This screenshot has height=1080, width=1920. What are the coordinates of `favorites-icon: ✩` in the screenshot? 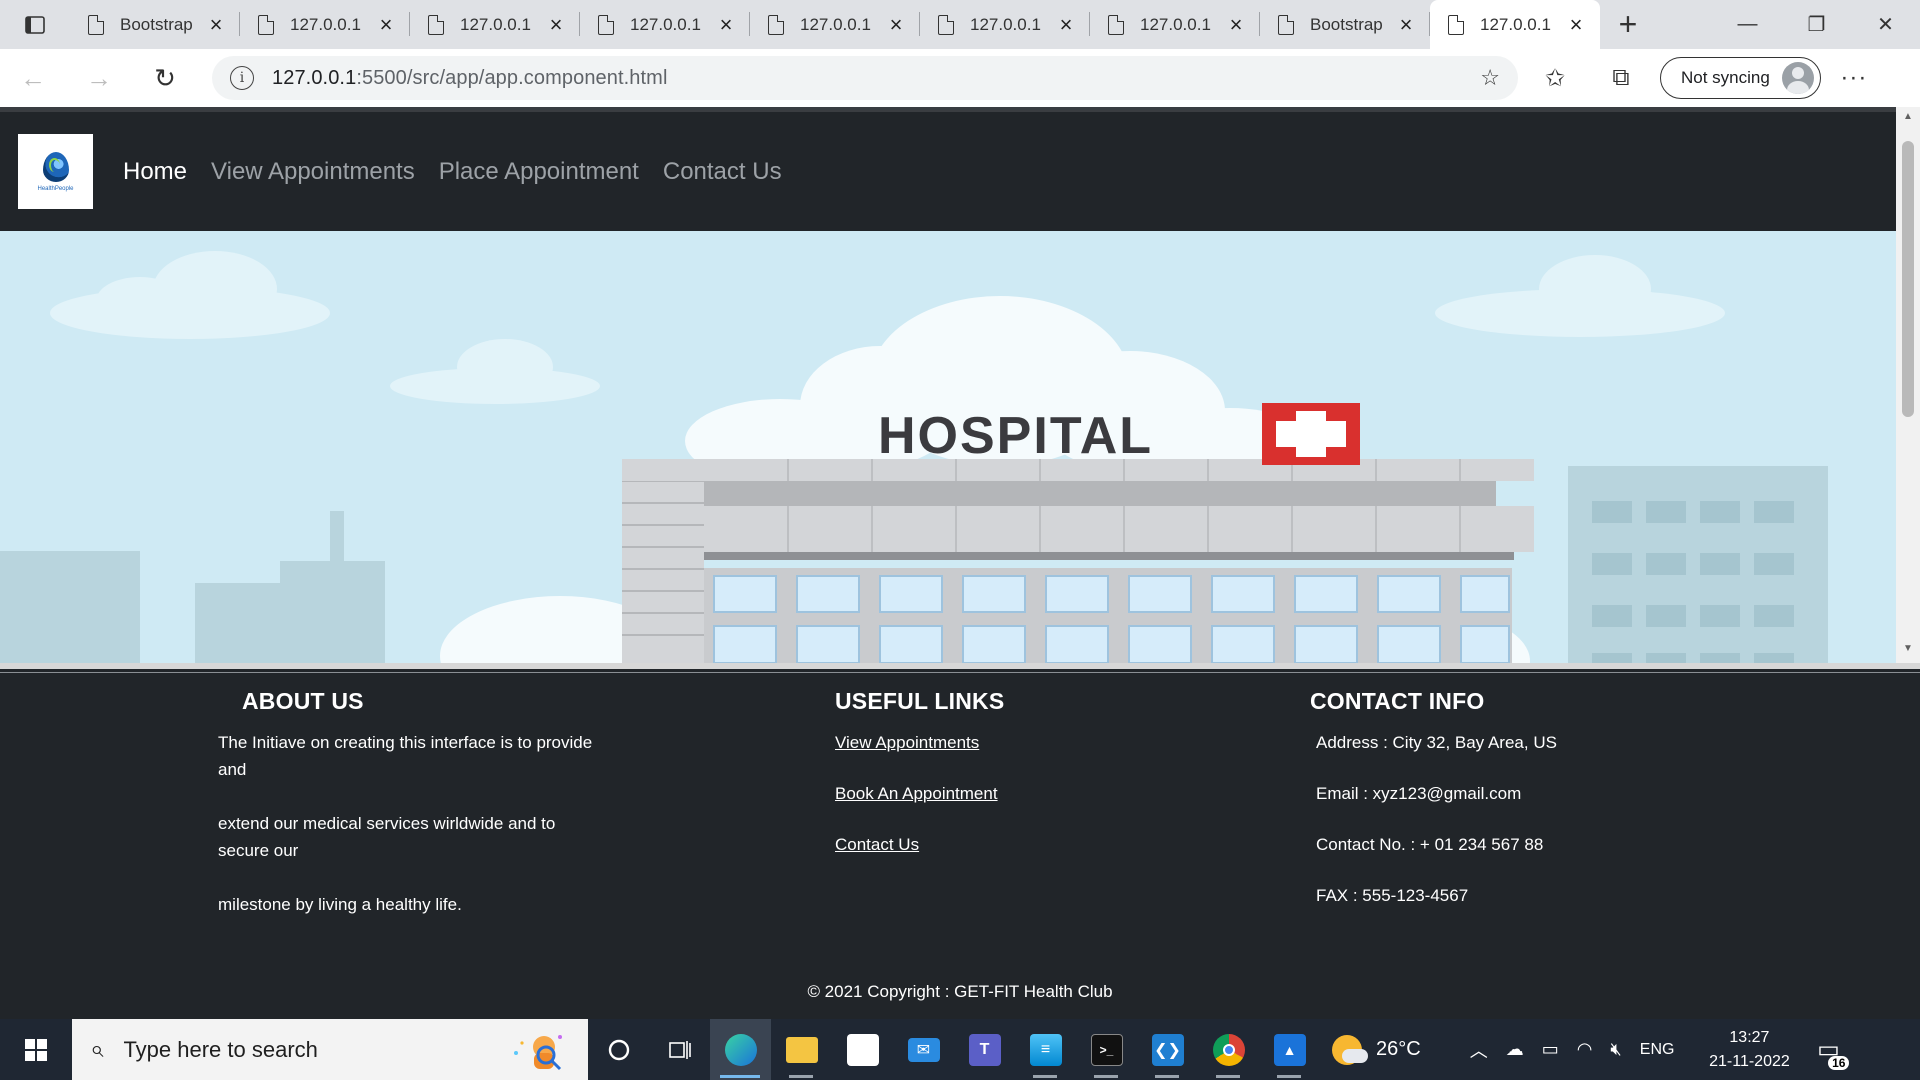 It's located at (1555, 78).